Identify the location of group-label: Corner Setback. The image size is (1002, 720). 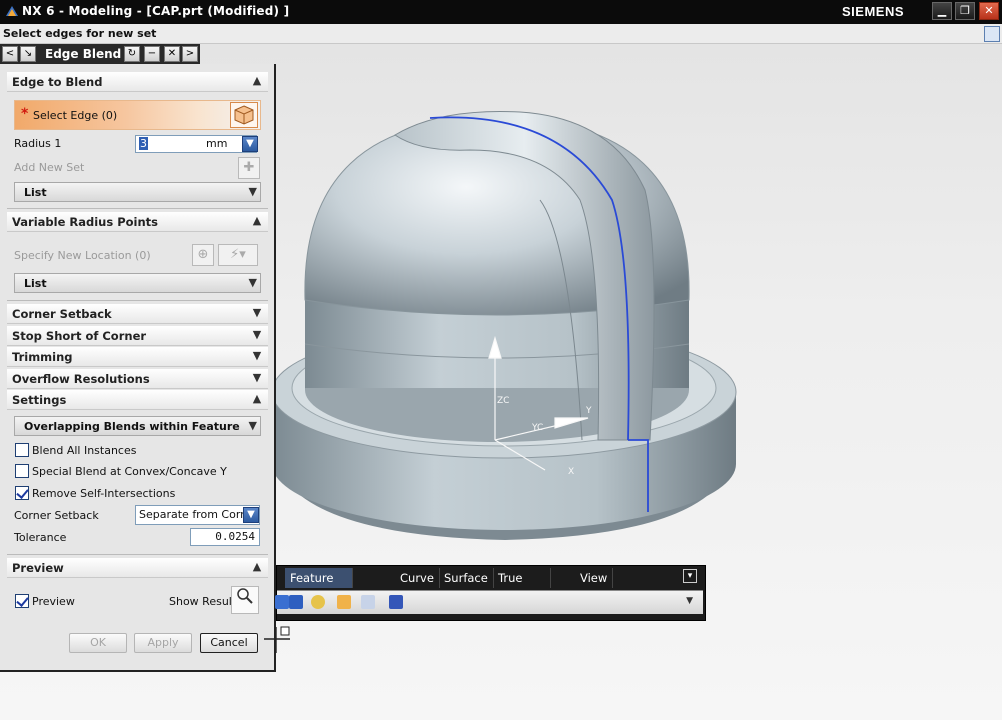
(62, 314).